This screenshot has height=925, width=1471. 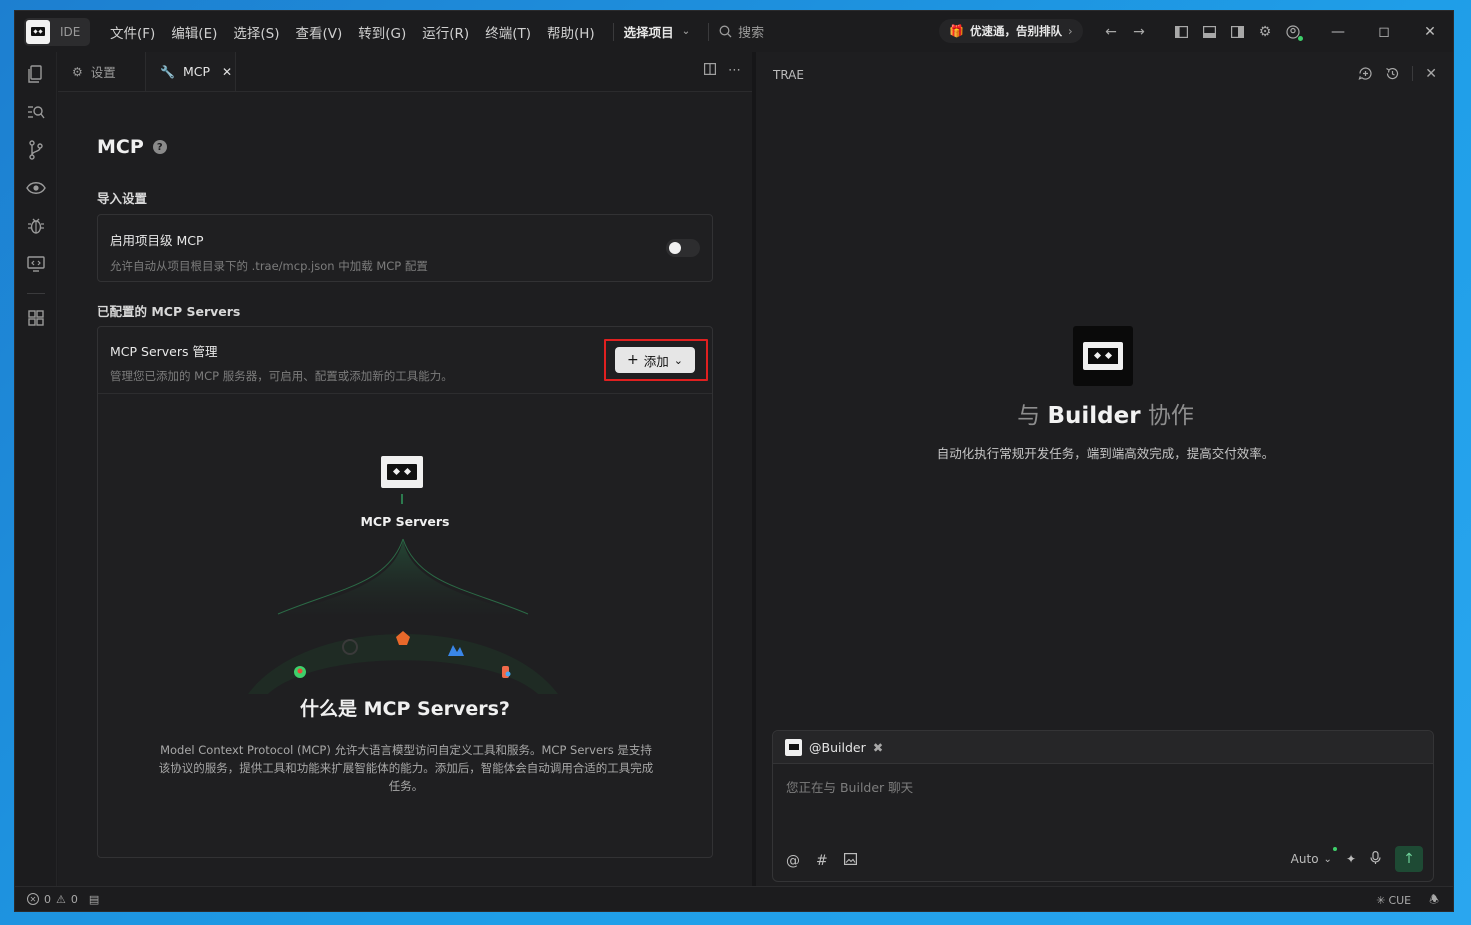 I want to click on extensions-grid-icon, so click(x=36, y=318).